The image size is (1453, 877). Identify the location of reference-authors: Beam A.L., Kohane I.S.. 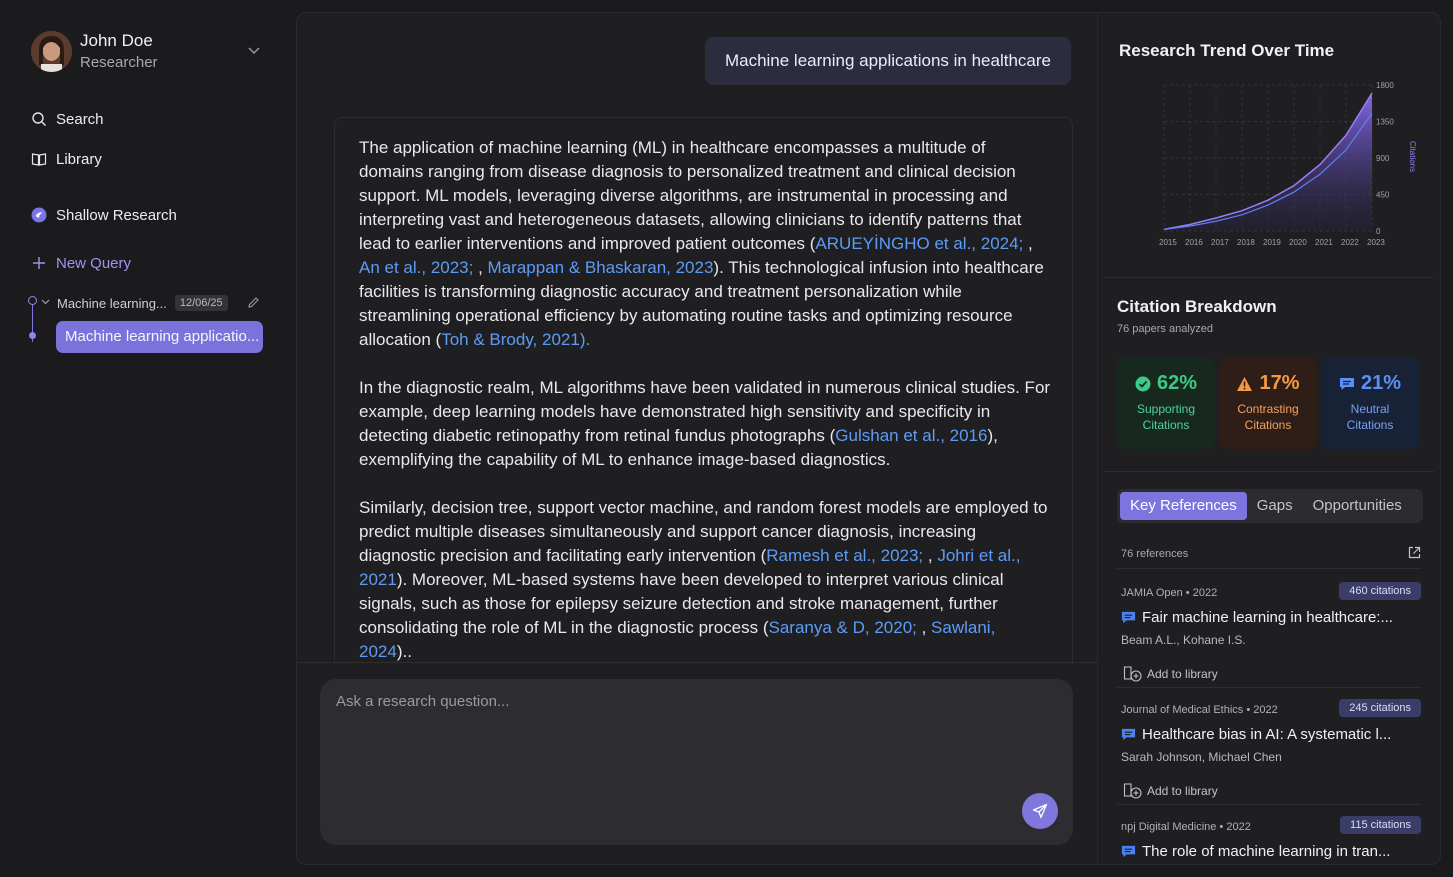
(1183, 640).